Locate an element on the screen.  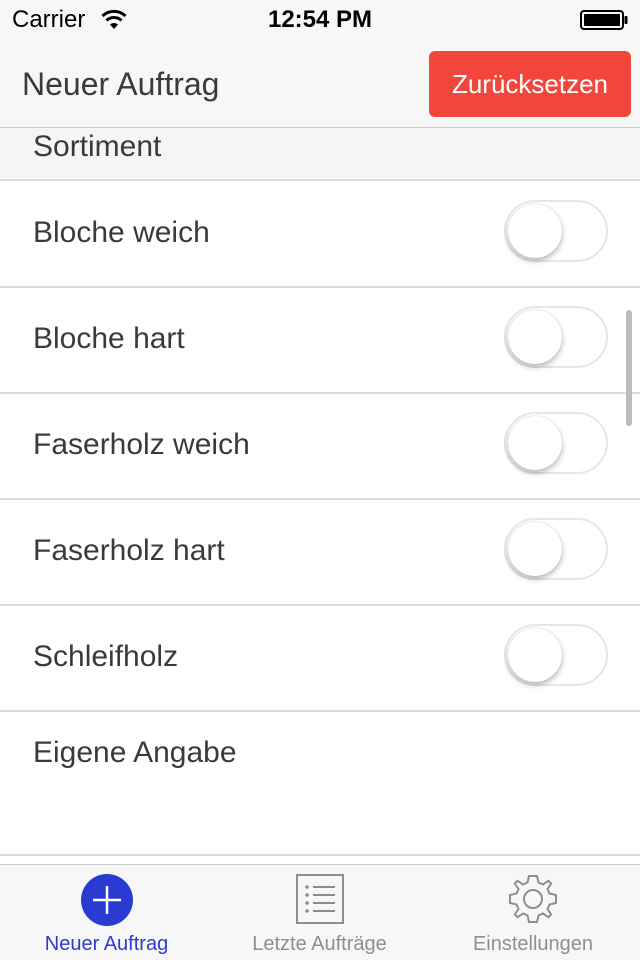
list-item: Faserholz hart is located at coordinates (320, 553).